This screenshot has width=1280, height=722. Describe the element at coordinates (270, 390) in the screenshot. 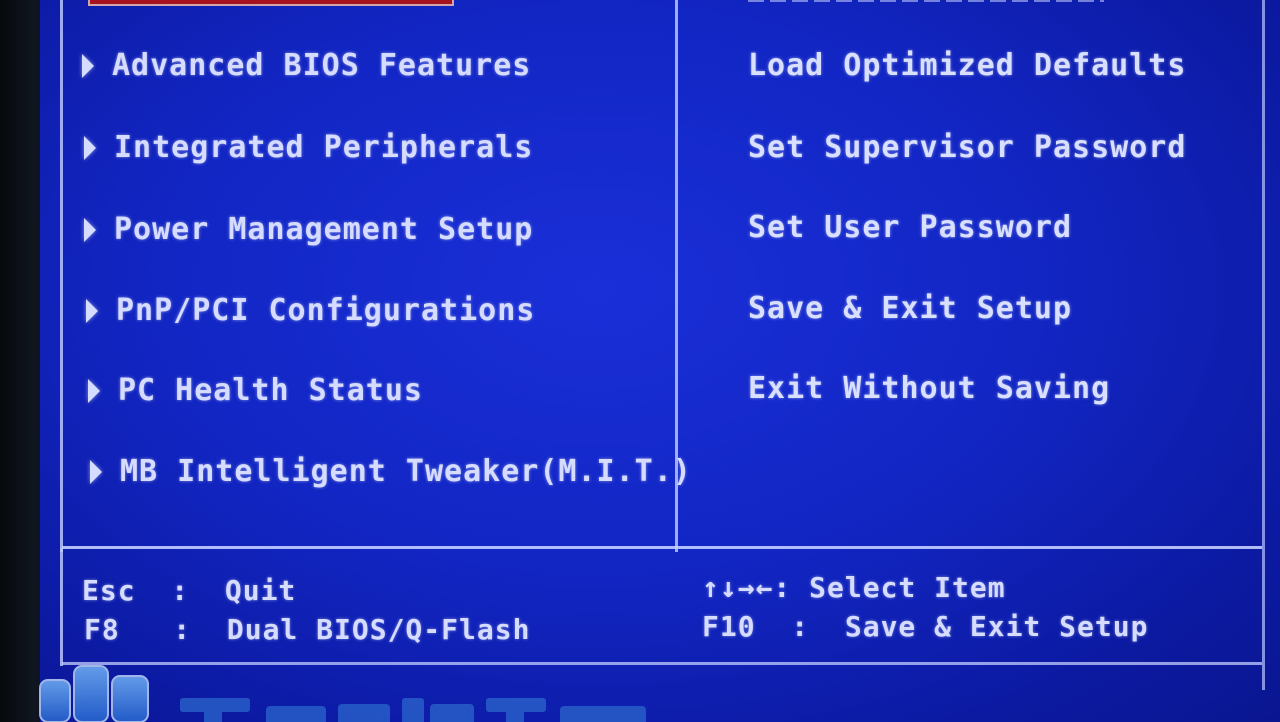

I see `menu-item-label: PC Health Status` at that location.